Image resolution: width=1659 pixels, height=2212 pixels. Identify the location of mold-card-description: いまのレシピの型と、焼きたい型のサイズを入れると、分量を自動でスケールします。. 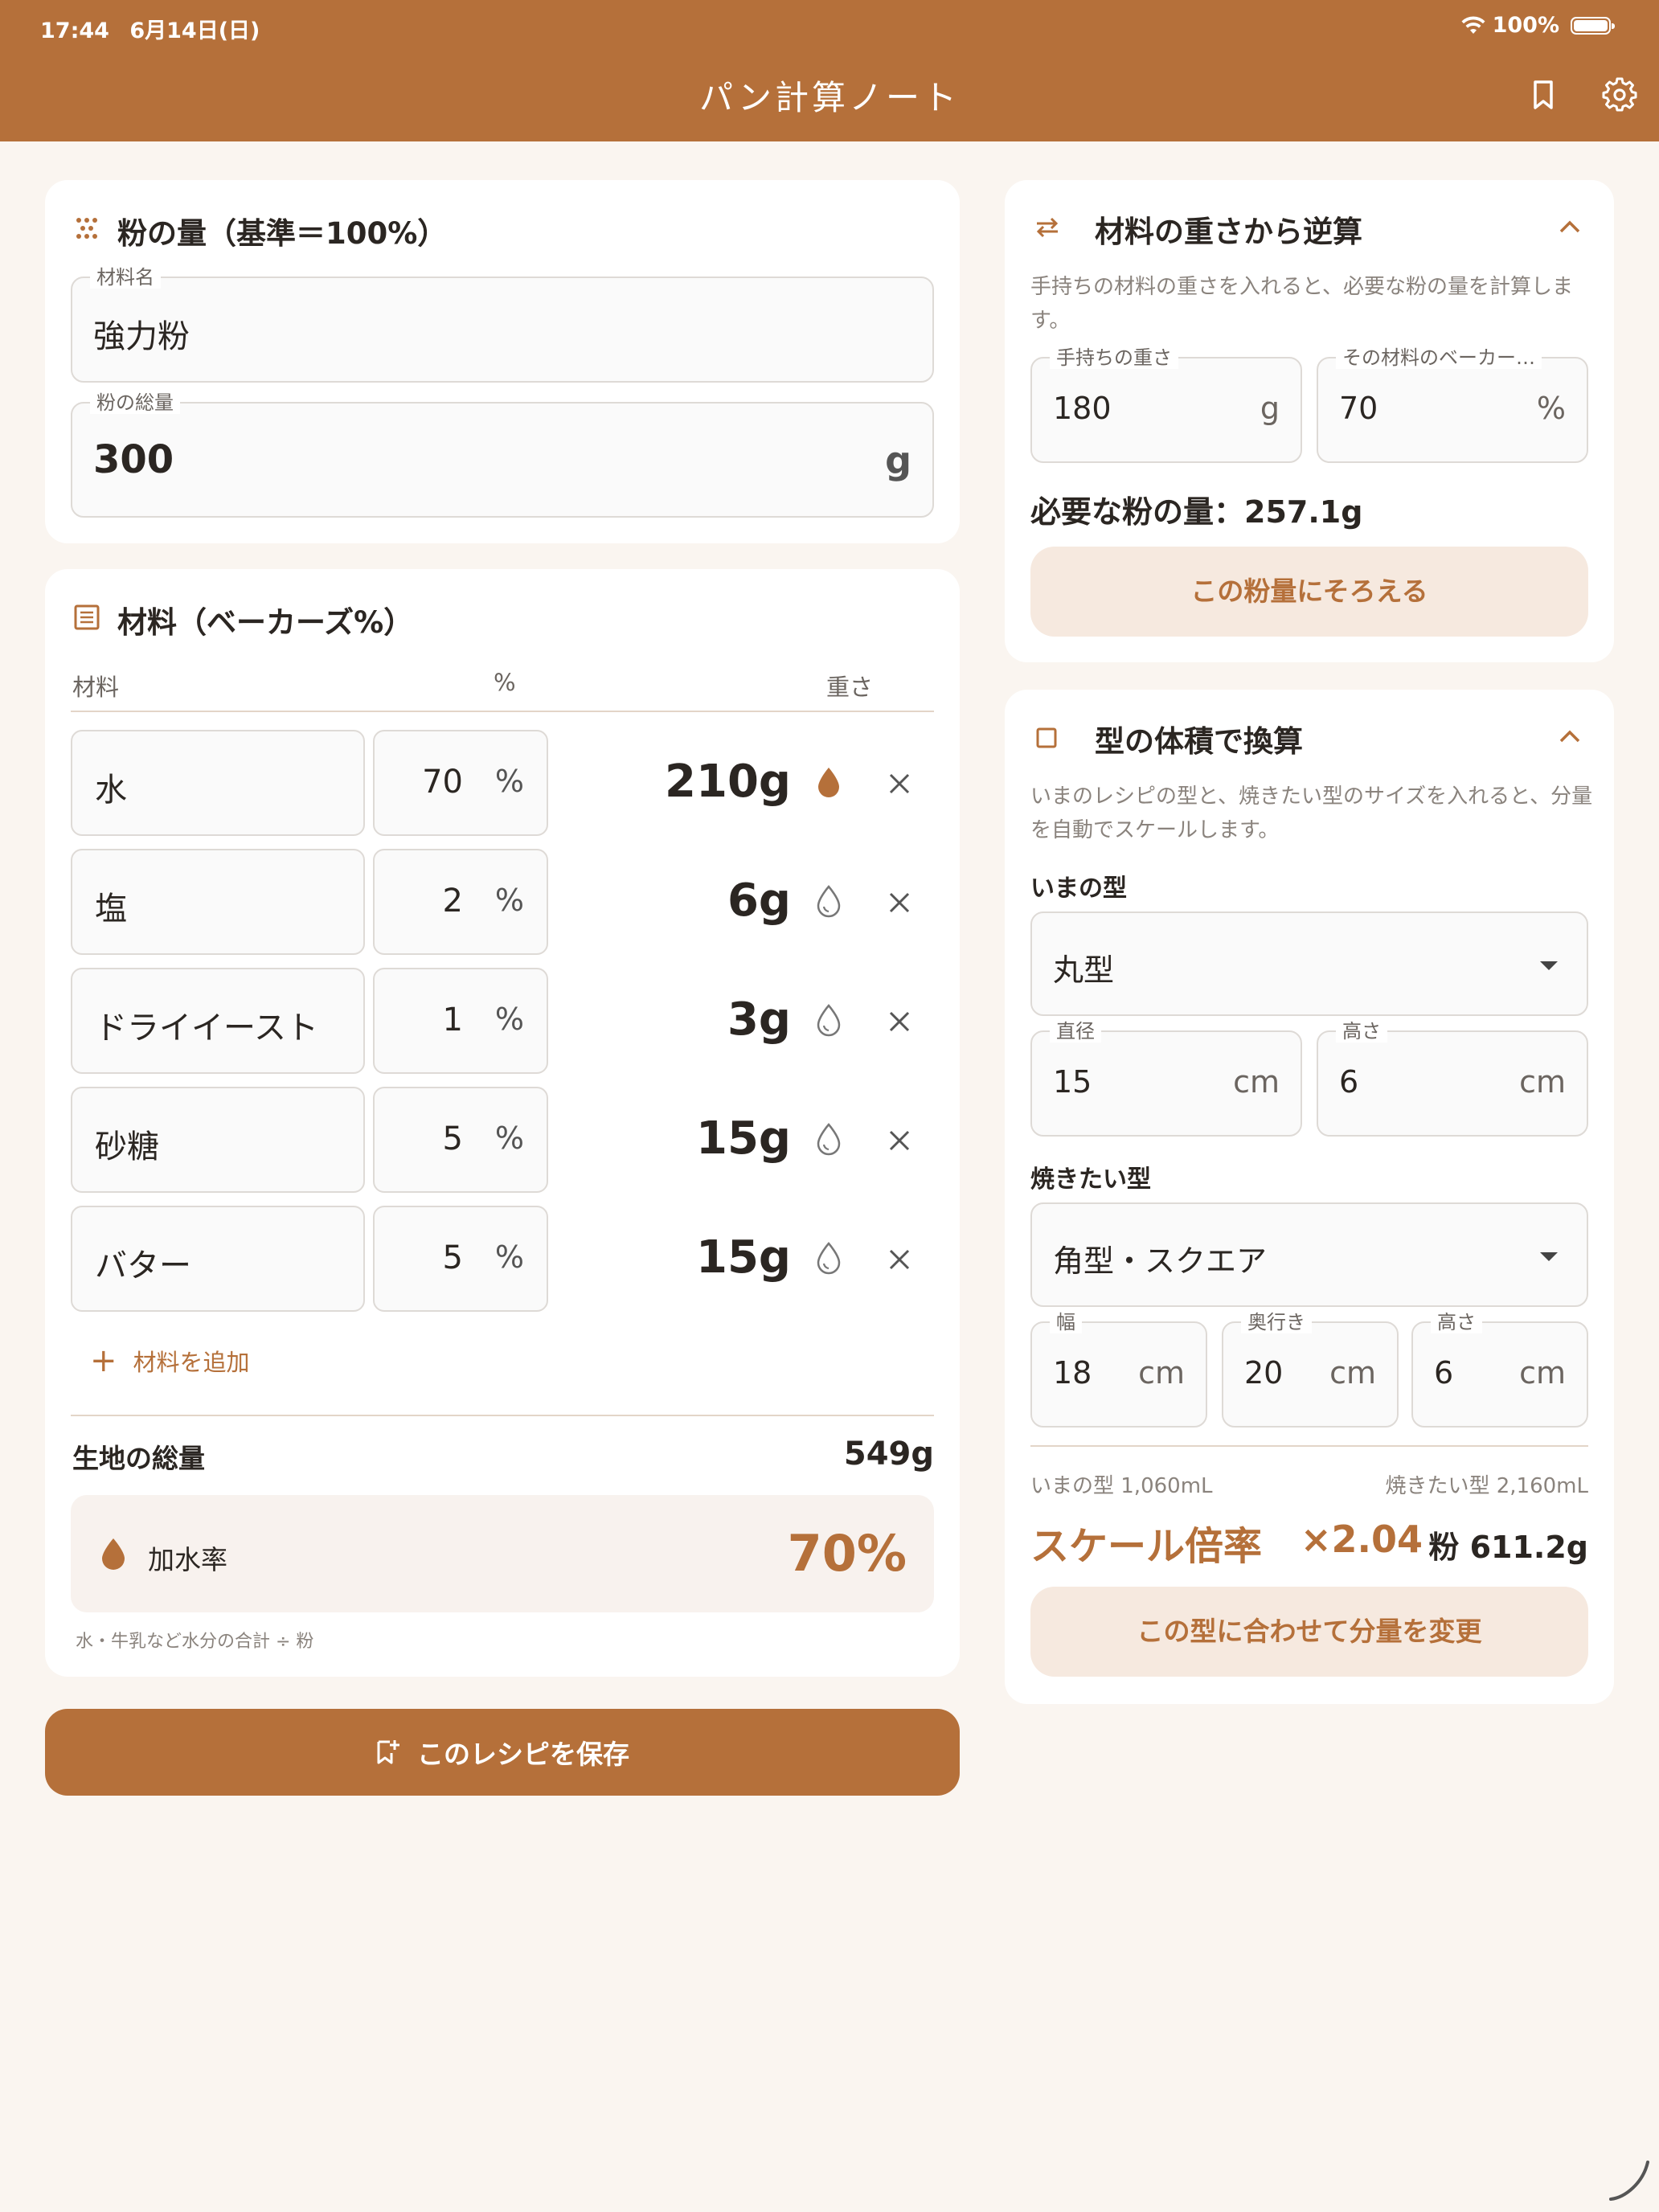
(1311, 813).